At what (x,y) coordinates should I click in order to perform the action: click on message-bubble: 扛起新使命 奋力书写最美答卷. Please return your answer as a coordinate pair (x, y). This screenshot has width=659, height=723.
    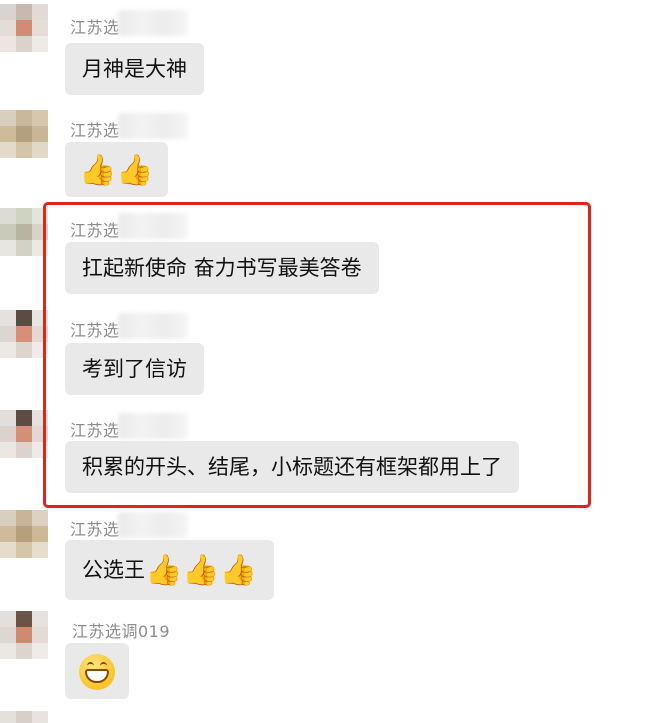
    Looking at the image, I should click on (222, 268).